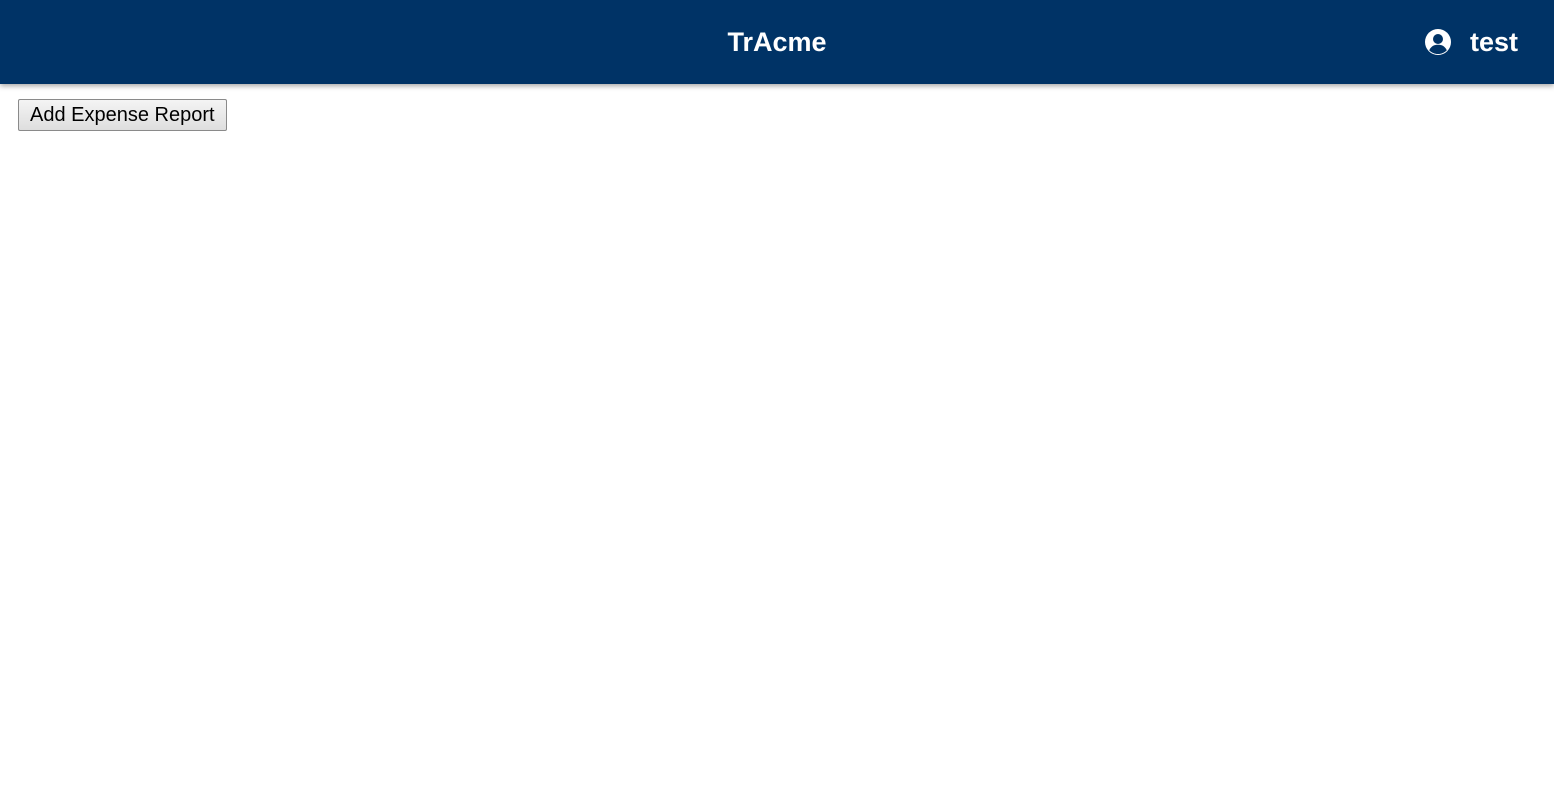 Image resolution: width=1554 pixels, height=794 pixels. I want to click on user-name: test, so click(1494, 42).